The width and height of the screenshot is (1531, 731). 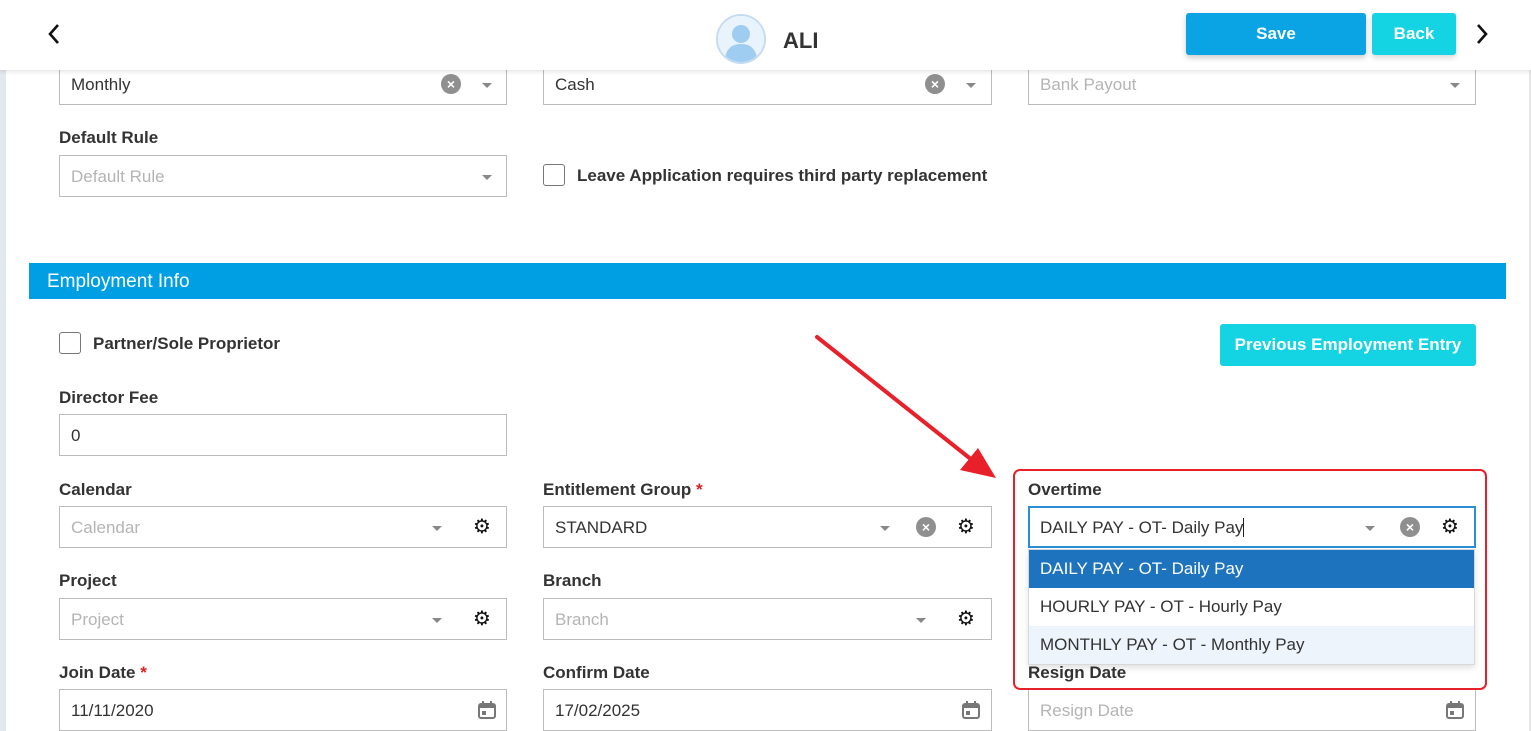 What do you see at coordinates (88, 580) in the screenshot?
I see `project-label: Project` at bounding box center [88, 580].